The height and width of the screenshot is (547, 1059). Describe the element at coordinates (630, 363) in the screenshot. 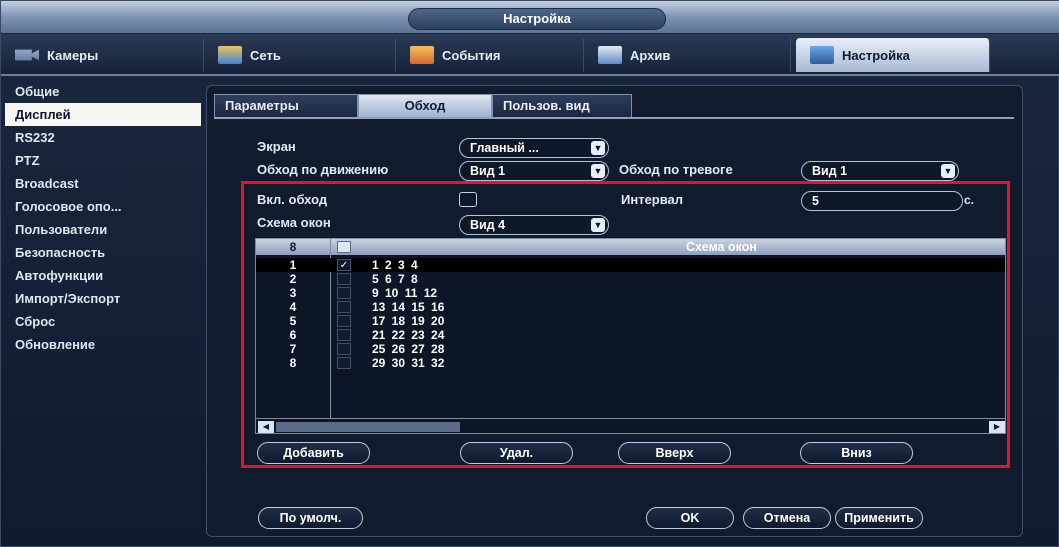

I see `table-row: 8 29 30 31 32` at that location.